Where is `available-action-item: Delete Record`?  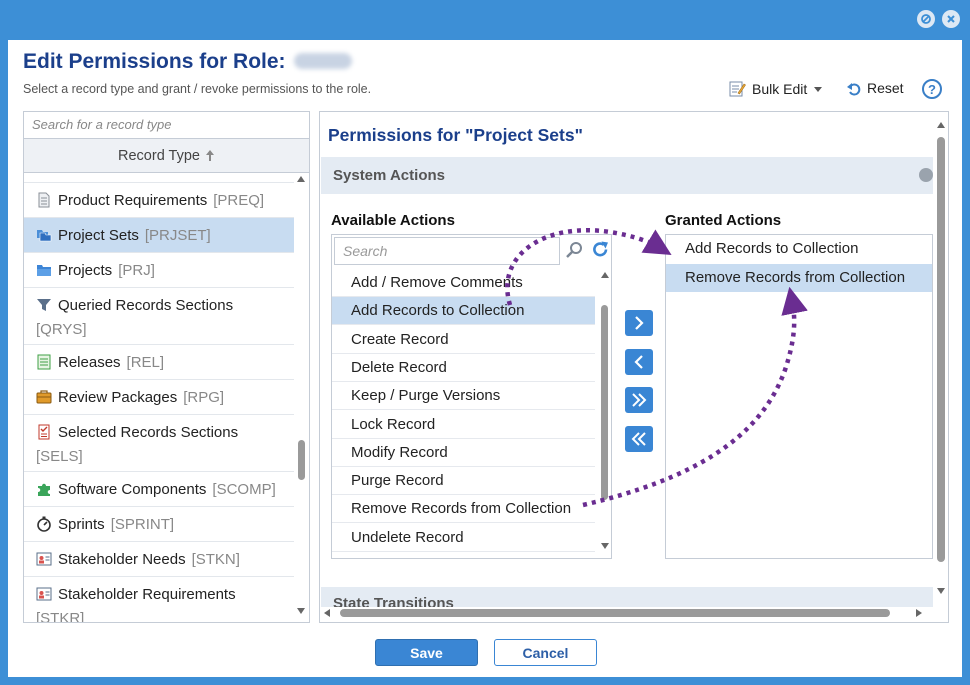 available-action-item: Delete Record is located at coordinates (463, 368).